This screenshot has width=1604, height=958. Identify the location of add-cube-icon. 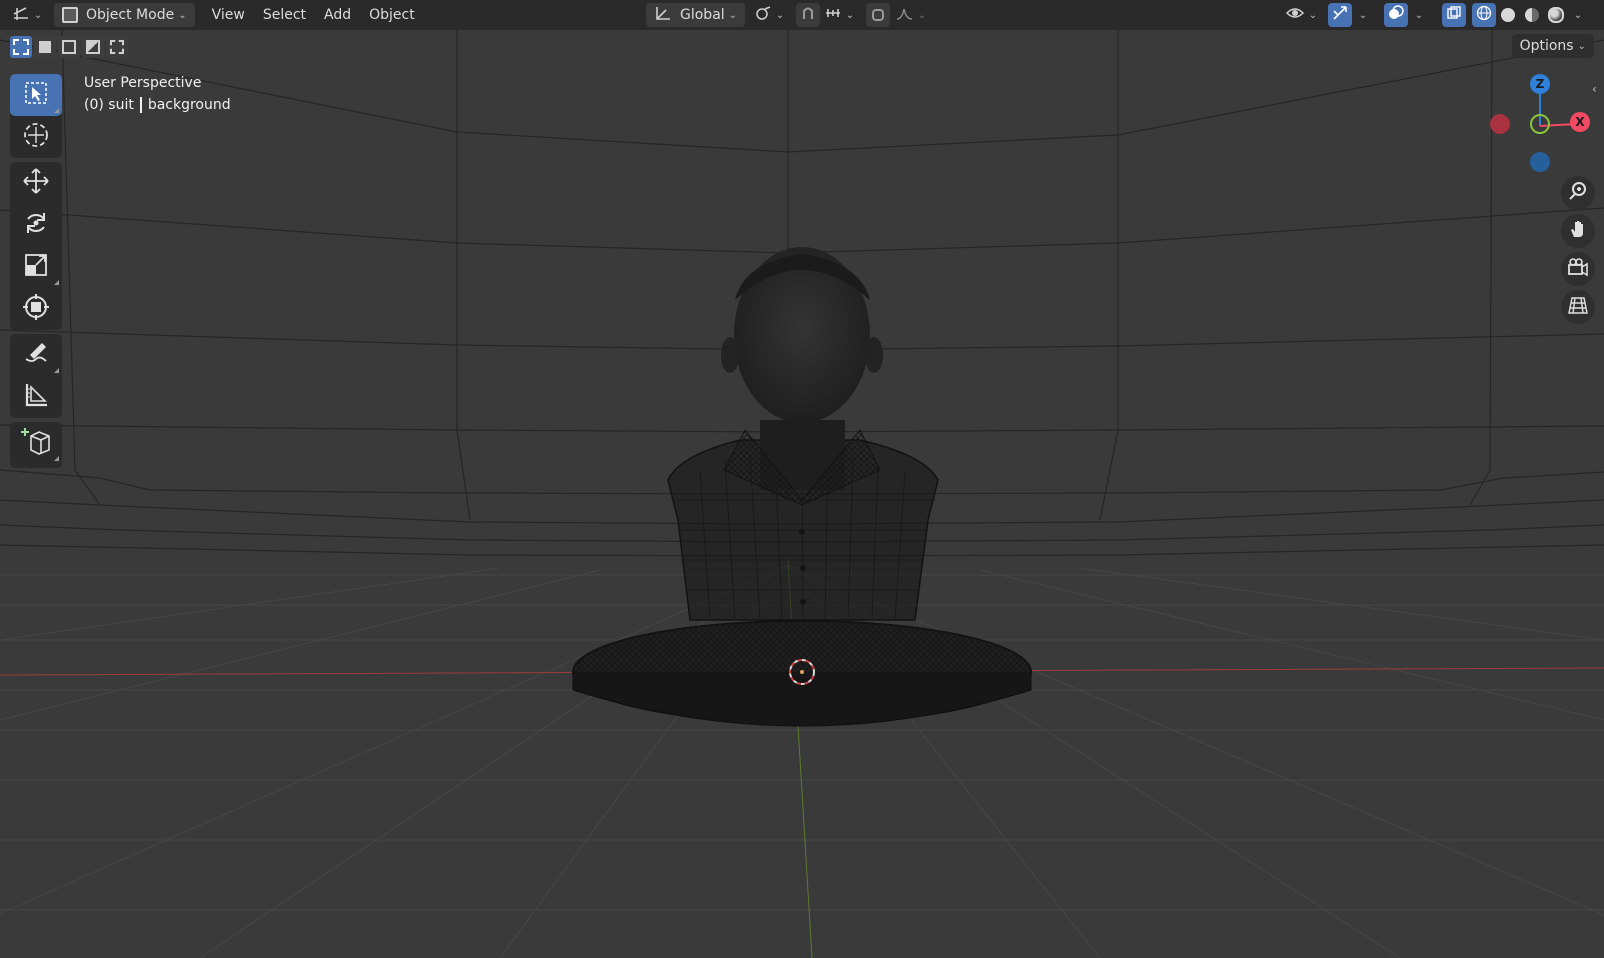
(36, 443).